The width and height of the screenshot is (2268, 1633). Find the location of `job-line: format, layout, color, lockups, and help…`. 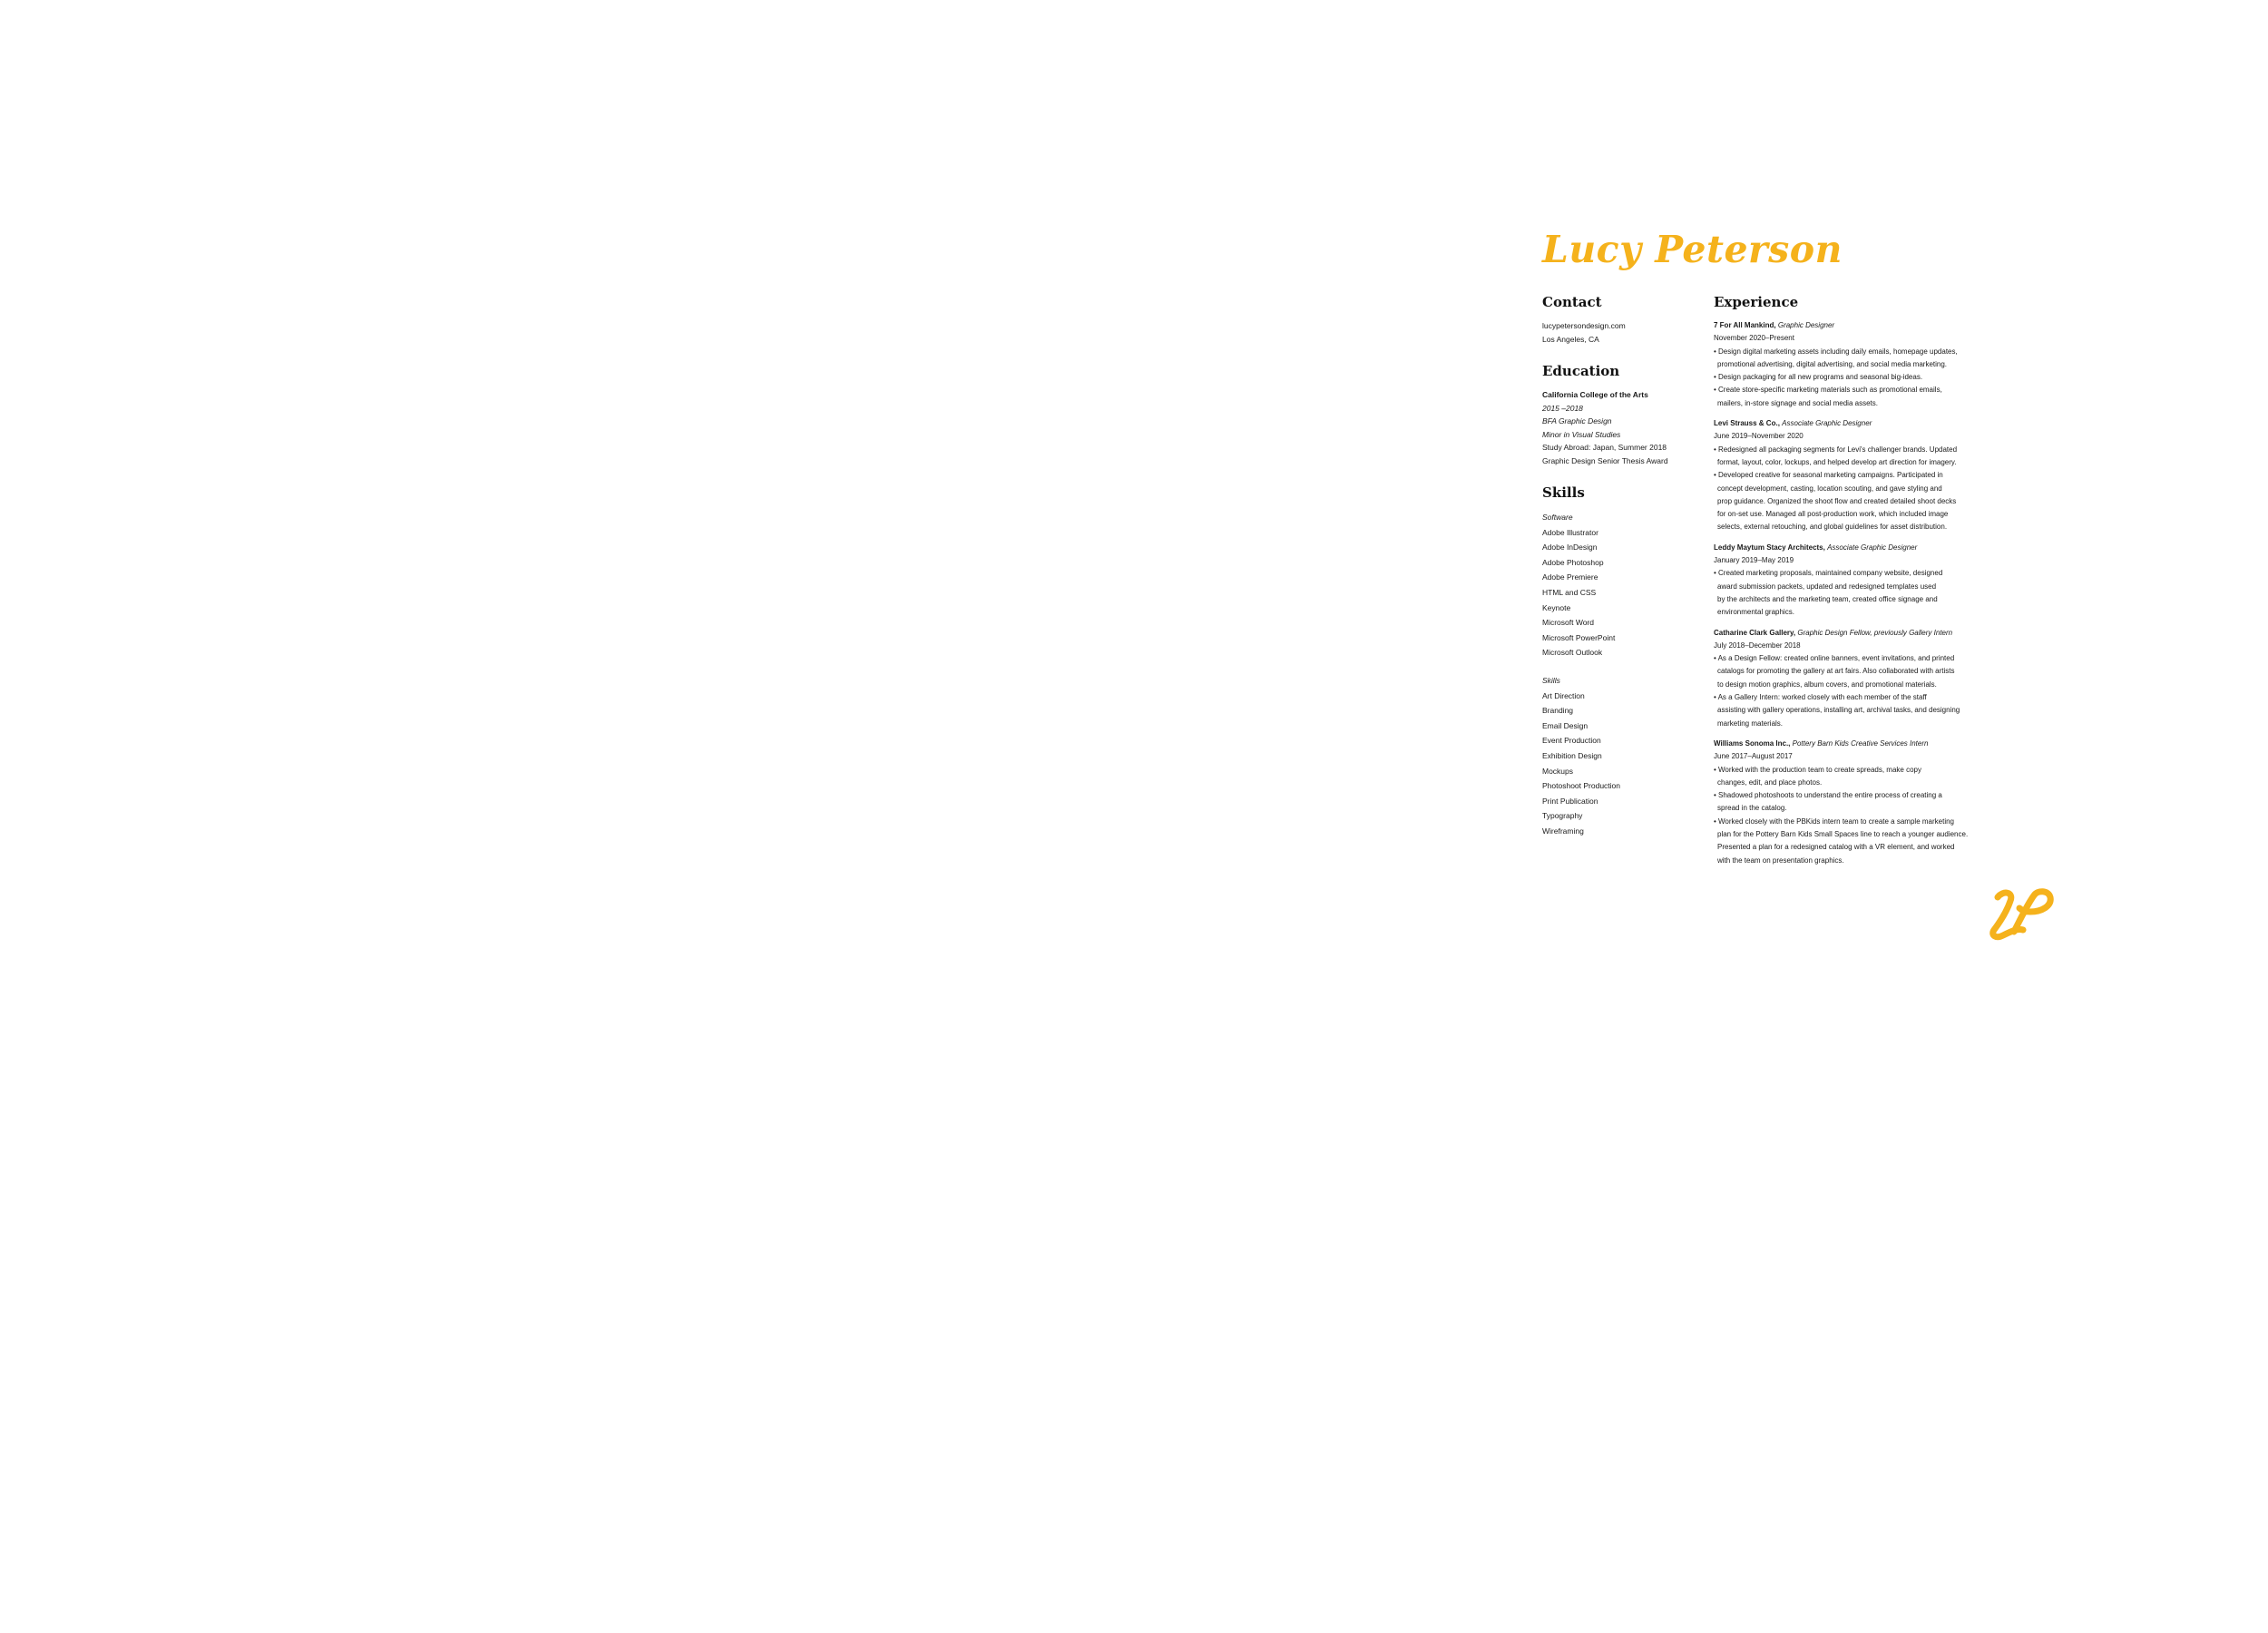

job-line: format, layout, color, lockups, and help… is located at coordinates (1837, 461).